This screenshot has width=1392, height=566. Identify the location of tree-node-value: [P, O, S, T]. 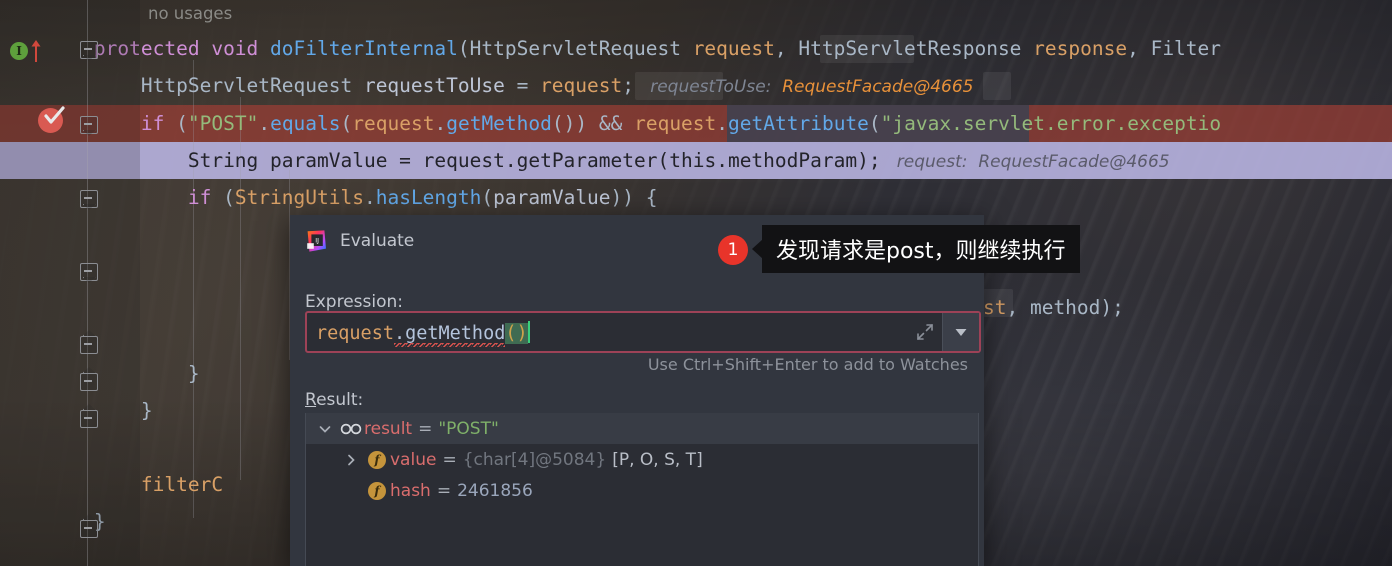
(657, 459).